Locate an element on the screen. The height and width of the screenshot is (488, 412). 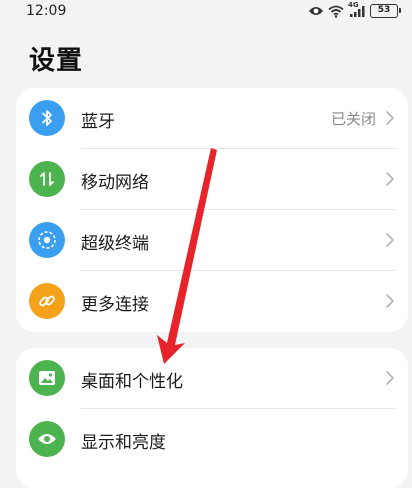
bluetooth-icon is located at coordinates (47, 118).